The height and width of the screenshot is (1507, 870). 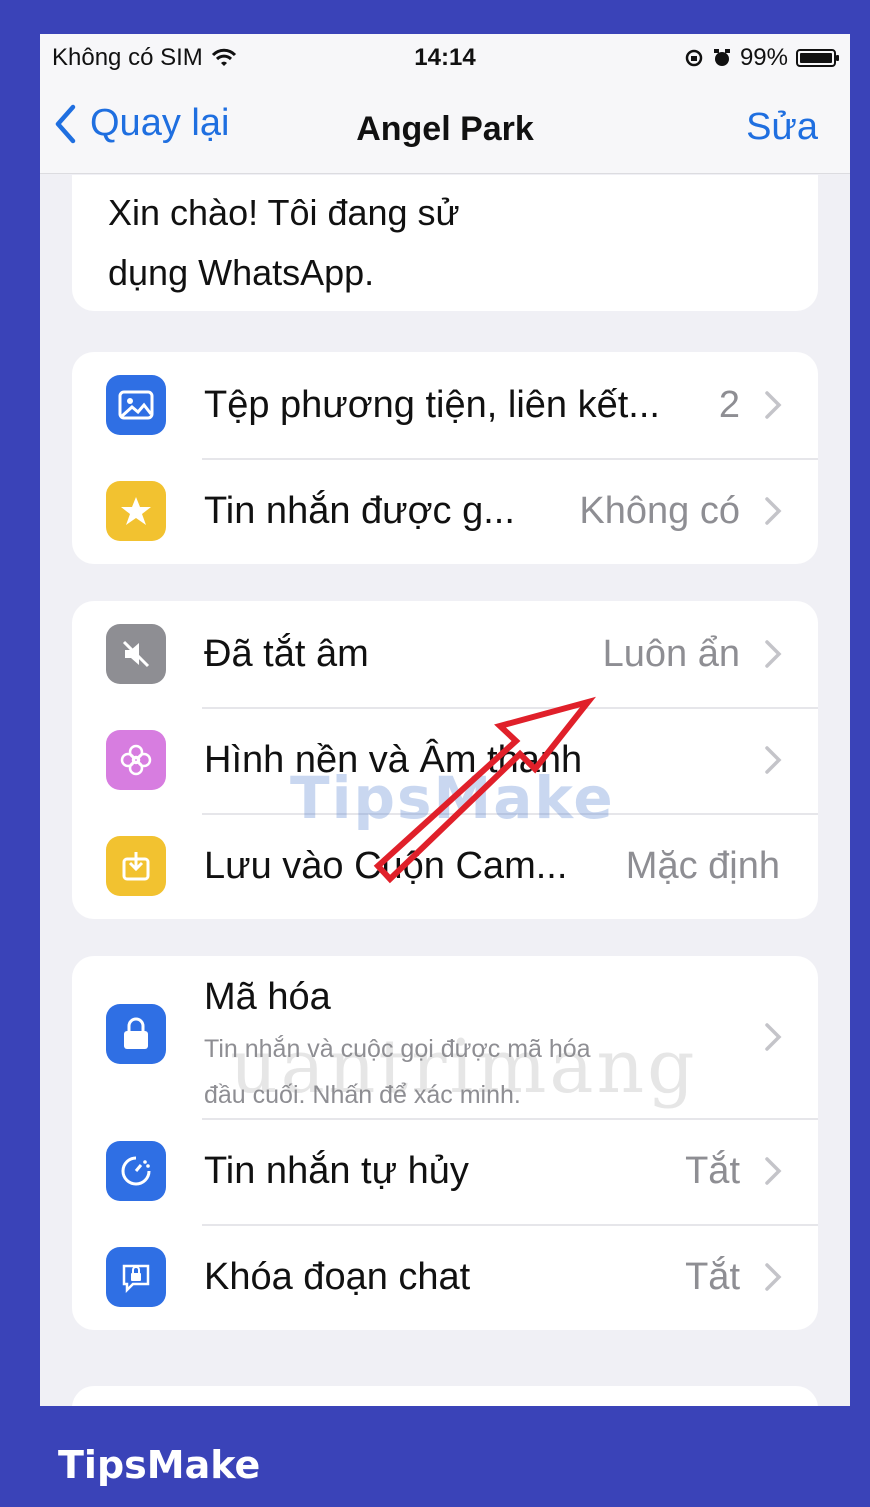 What do you see at coordinates (136, 760) in the screenshot?
I see `flower-icon` at bounding box center [136, 760].